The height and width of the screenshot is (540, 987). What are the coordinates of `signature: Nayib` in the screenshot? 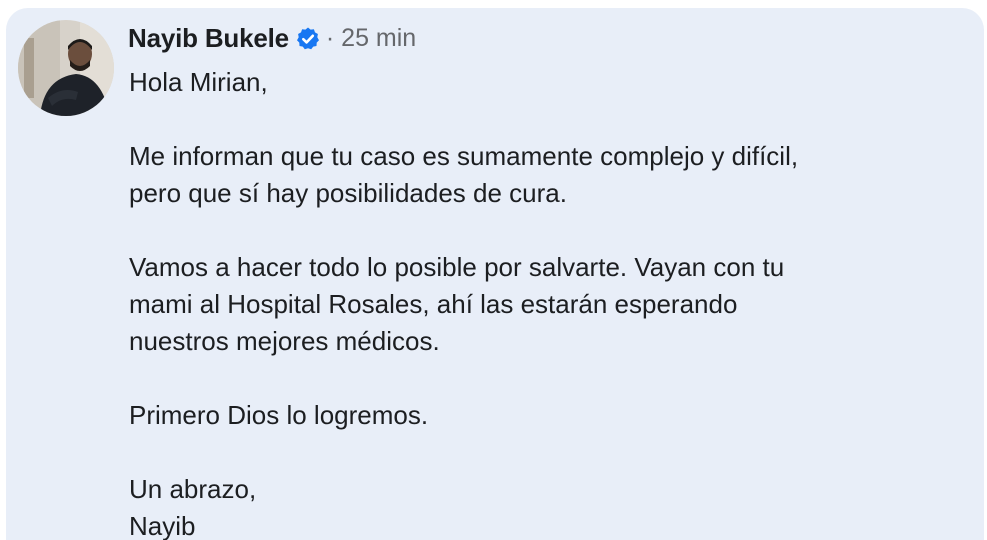 It's located at (162, 525).